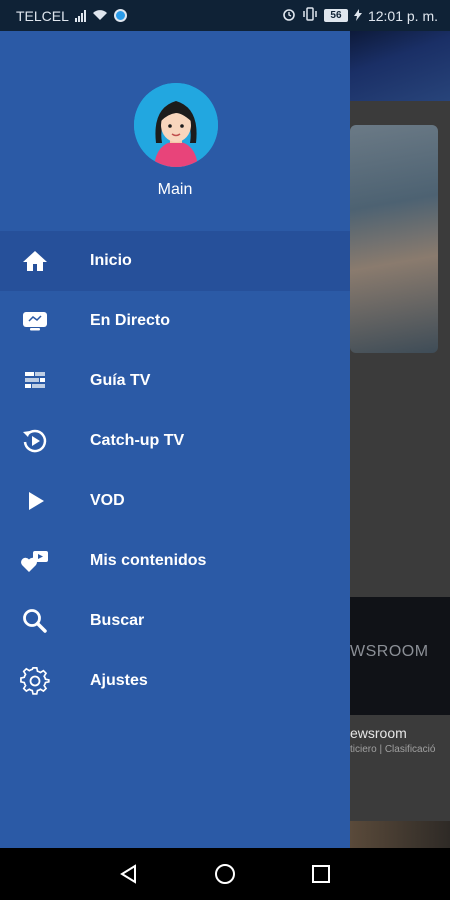 This screenshot has width=450, height=900. I want to click on menu-item-label: Buscar, so click(117, 620).